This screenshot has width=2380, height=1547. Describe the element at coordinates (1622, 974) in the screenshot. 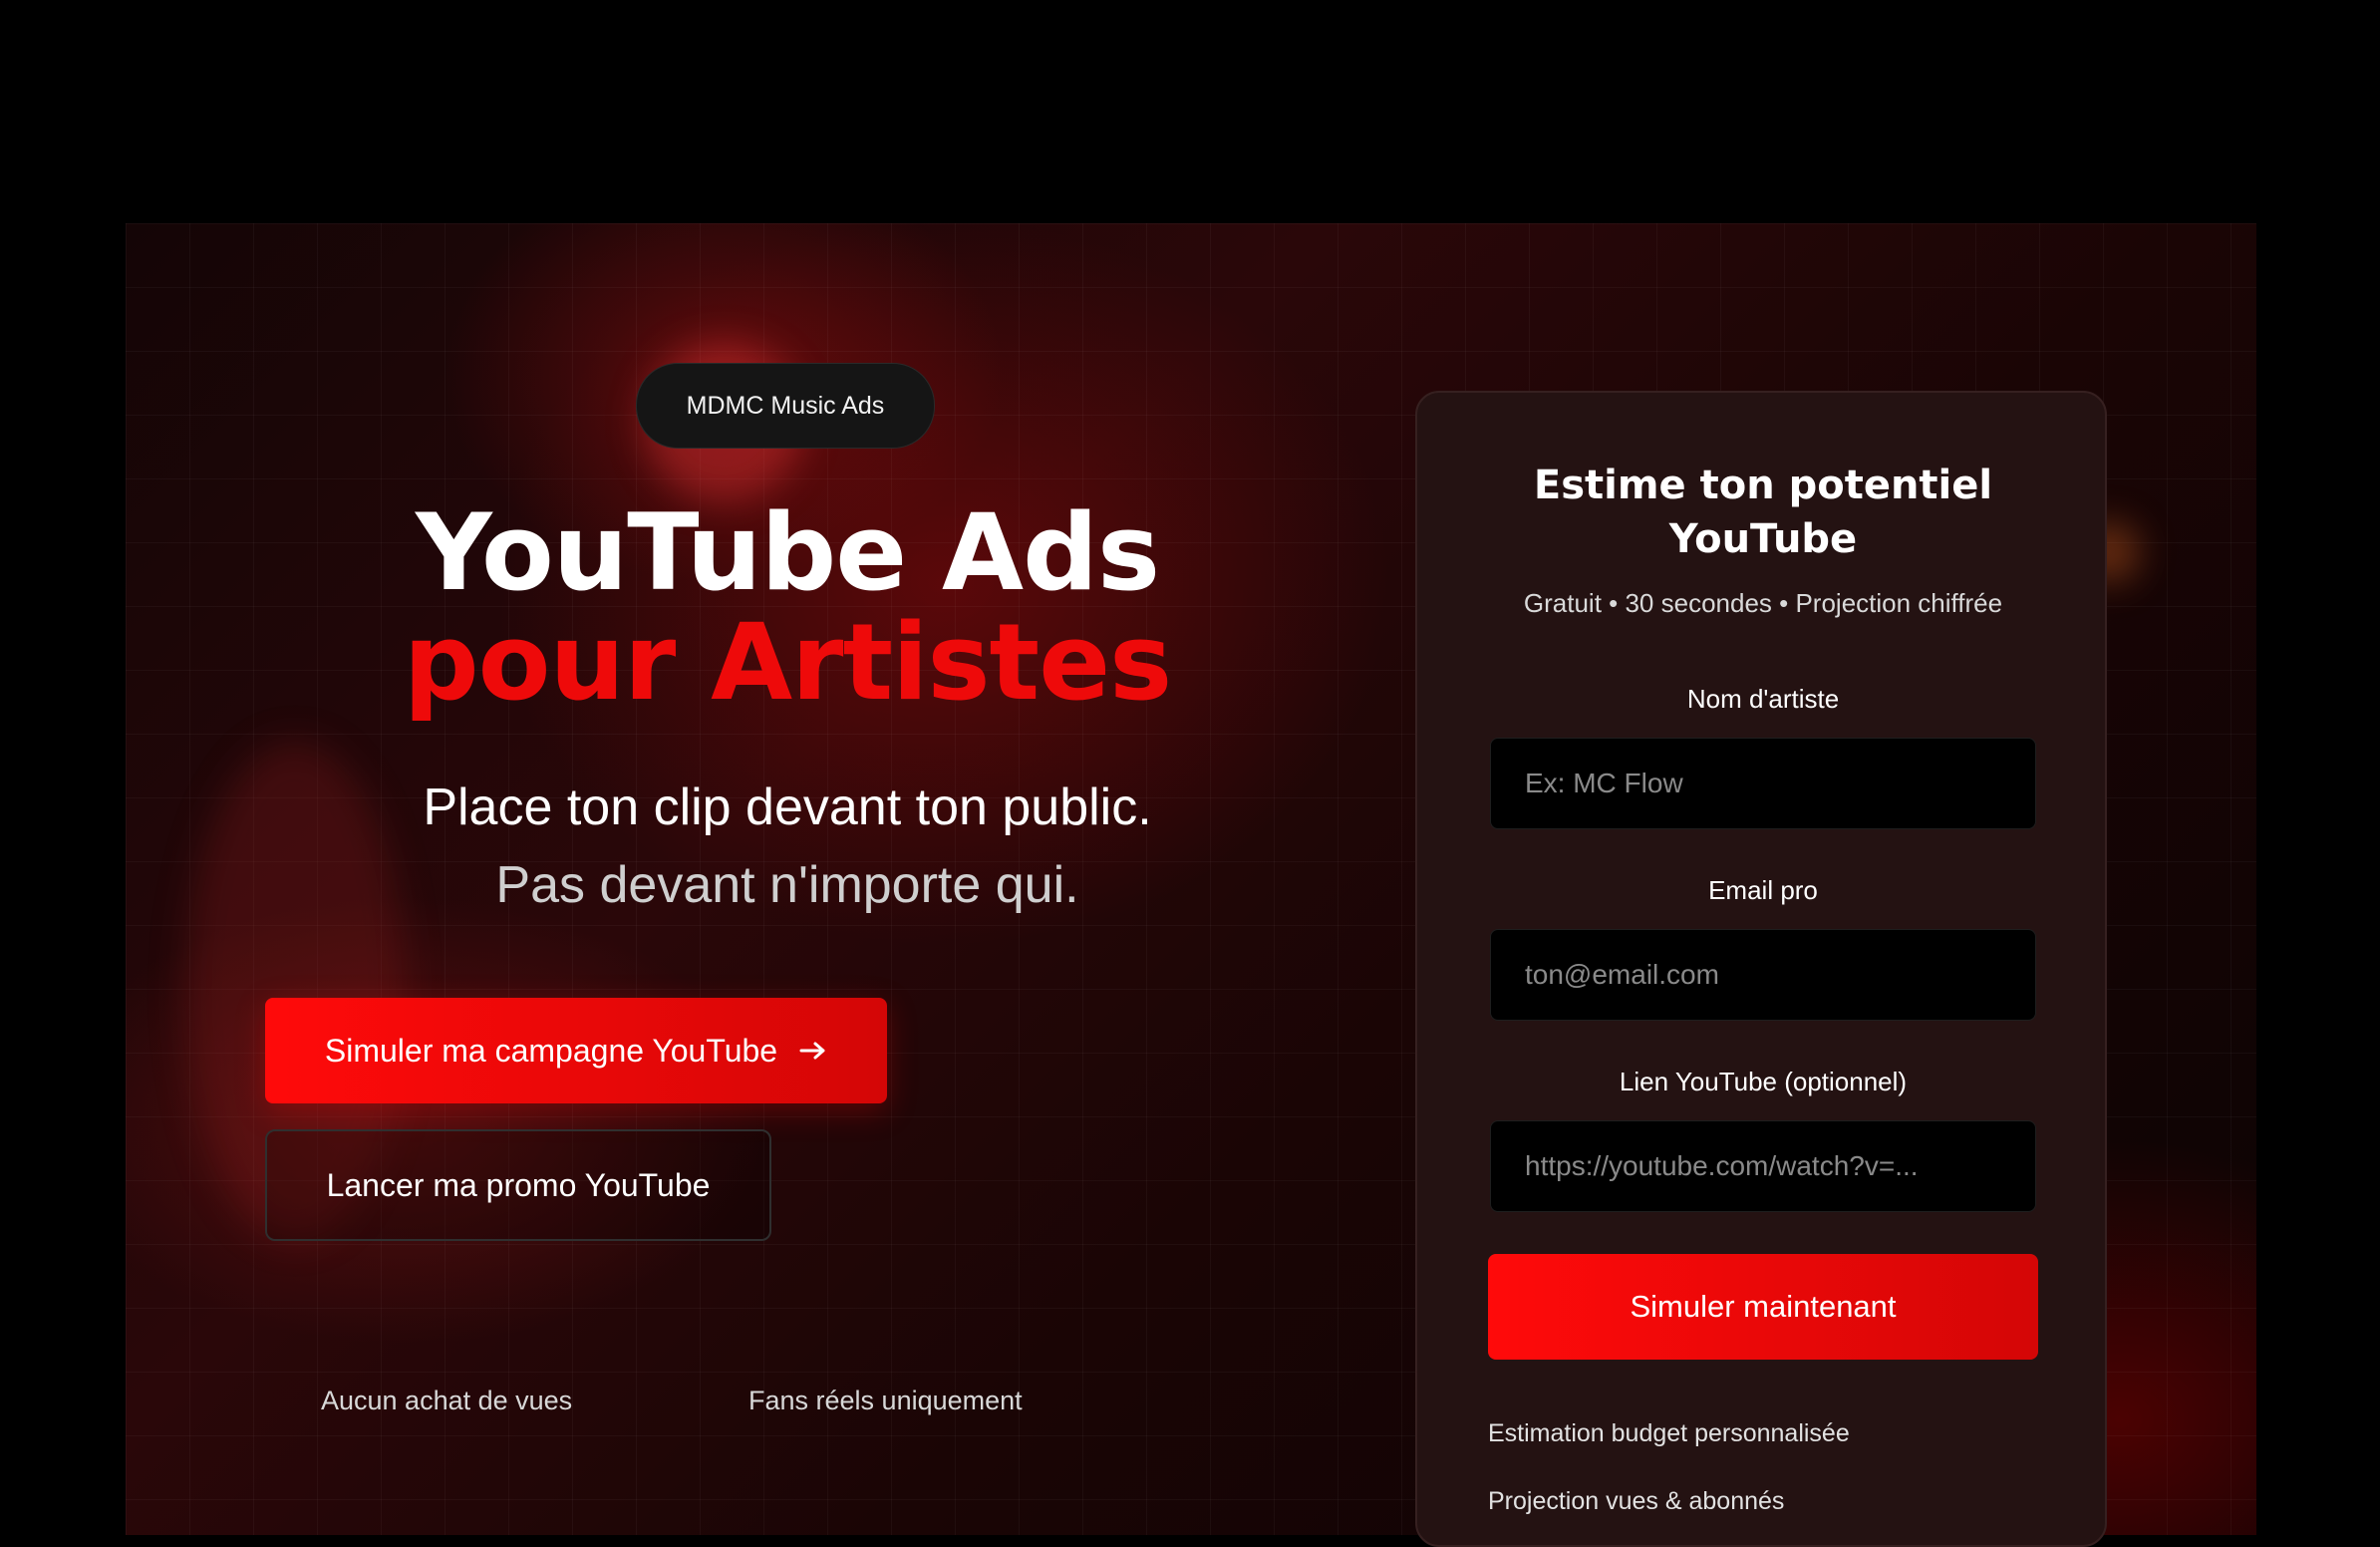

I see `email-placeholder: ton@email.com` at that location.